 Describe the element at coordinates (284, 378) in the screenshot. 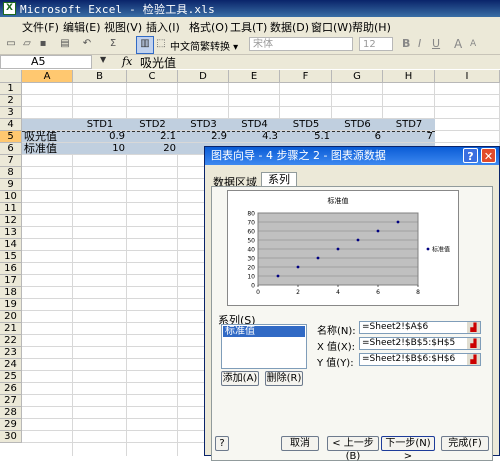

I see `remove-series-button: 删除(R)` at that location.